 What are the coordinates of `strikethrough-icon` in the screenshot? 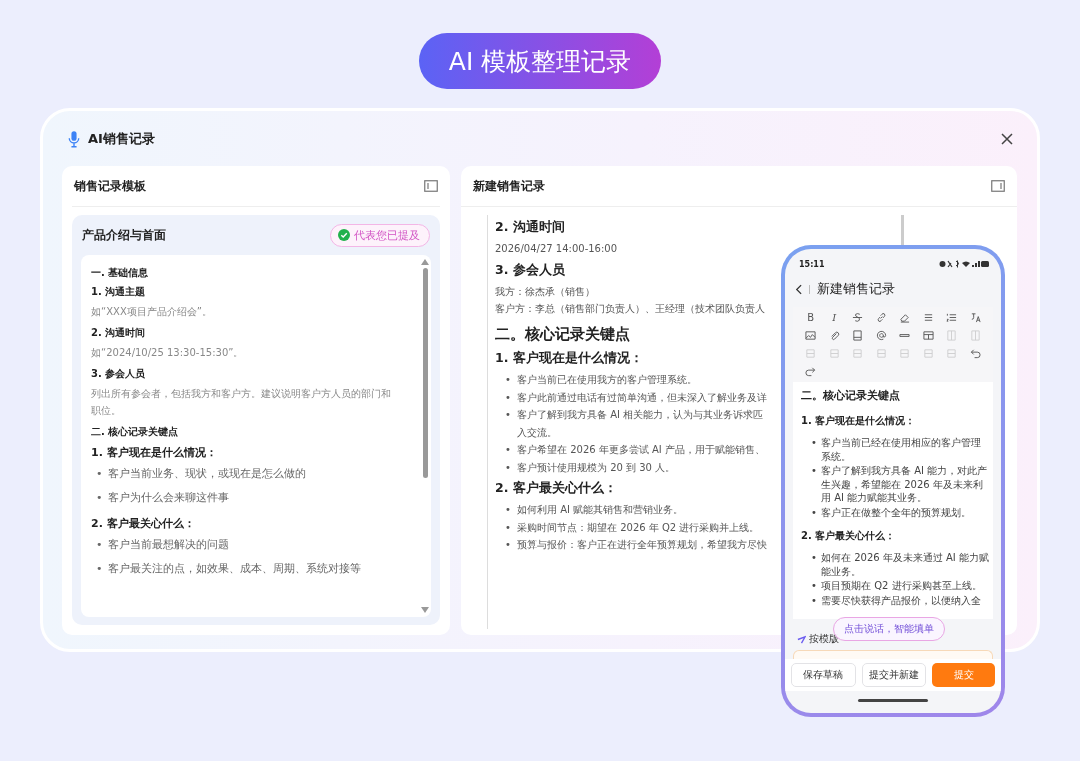 It's located at (858, 317).